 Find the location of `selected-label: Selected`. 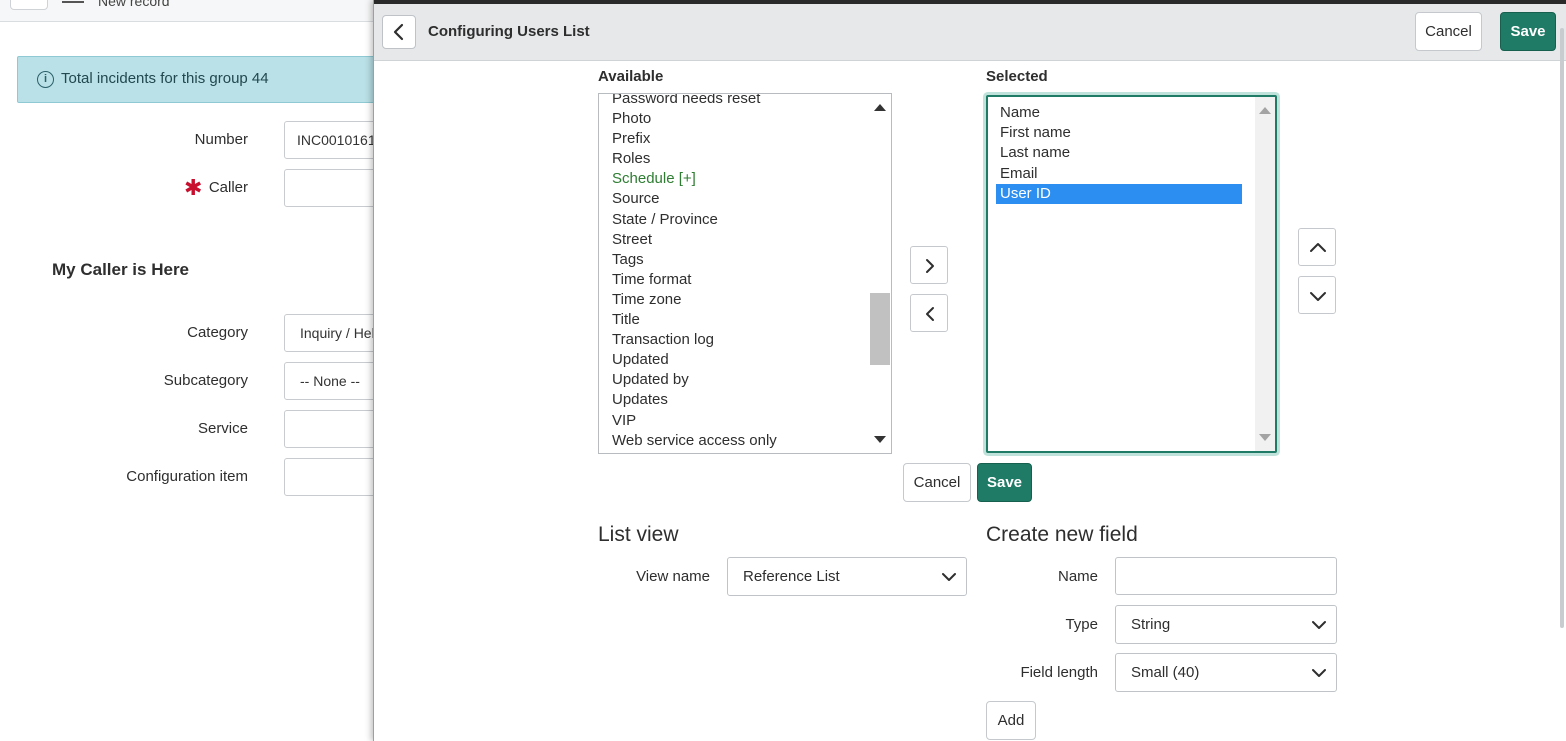

selected-label: Selected is located at coordinates (1017, 76).